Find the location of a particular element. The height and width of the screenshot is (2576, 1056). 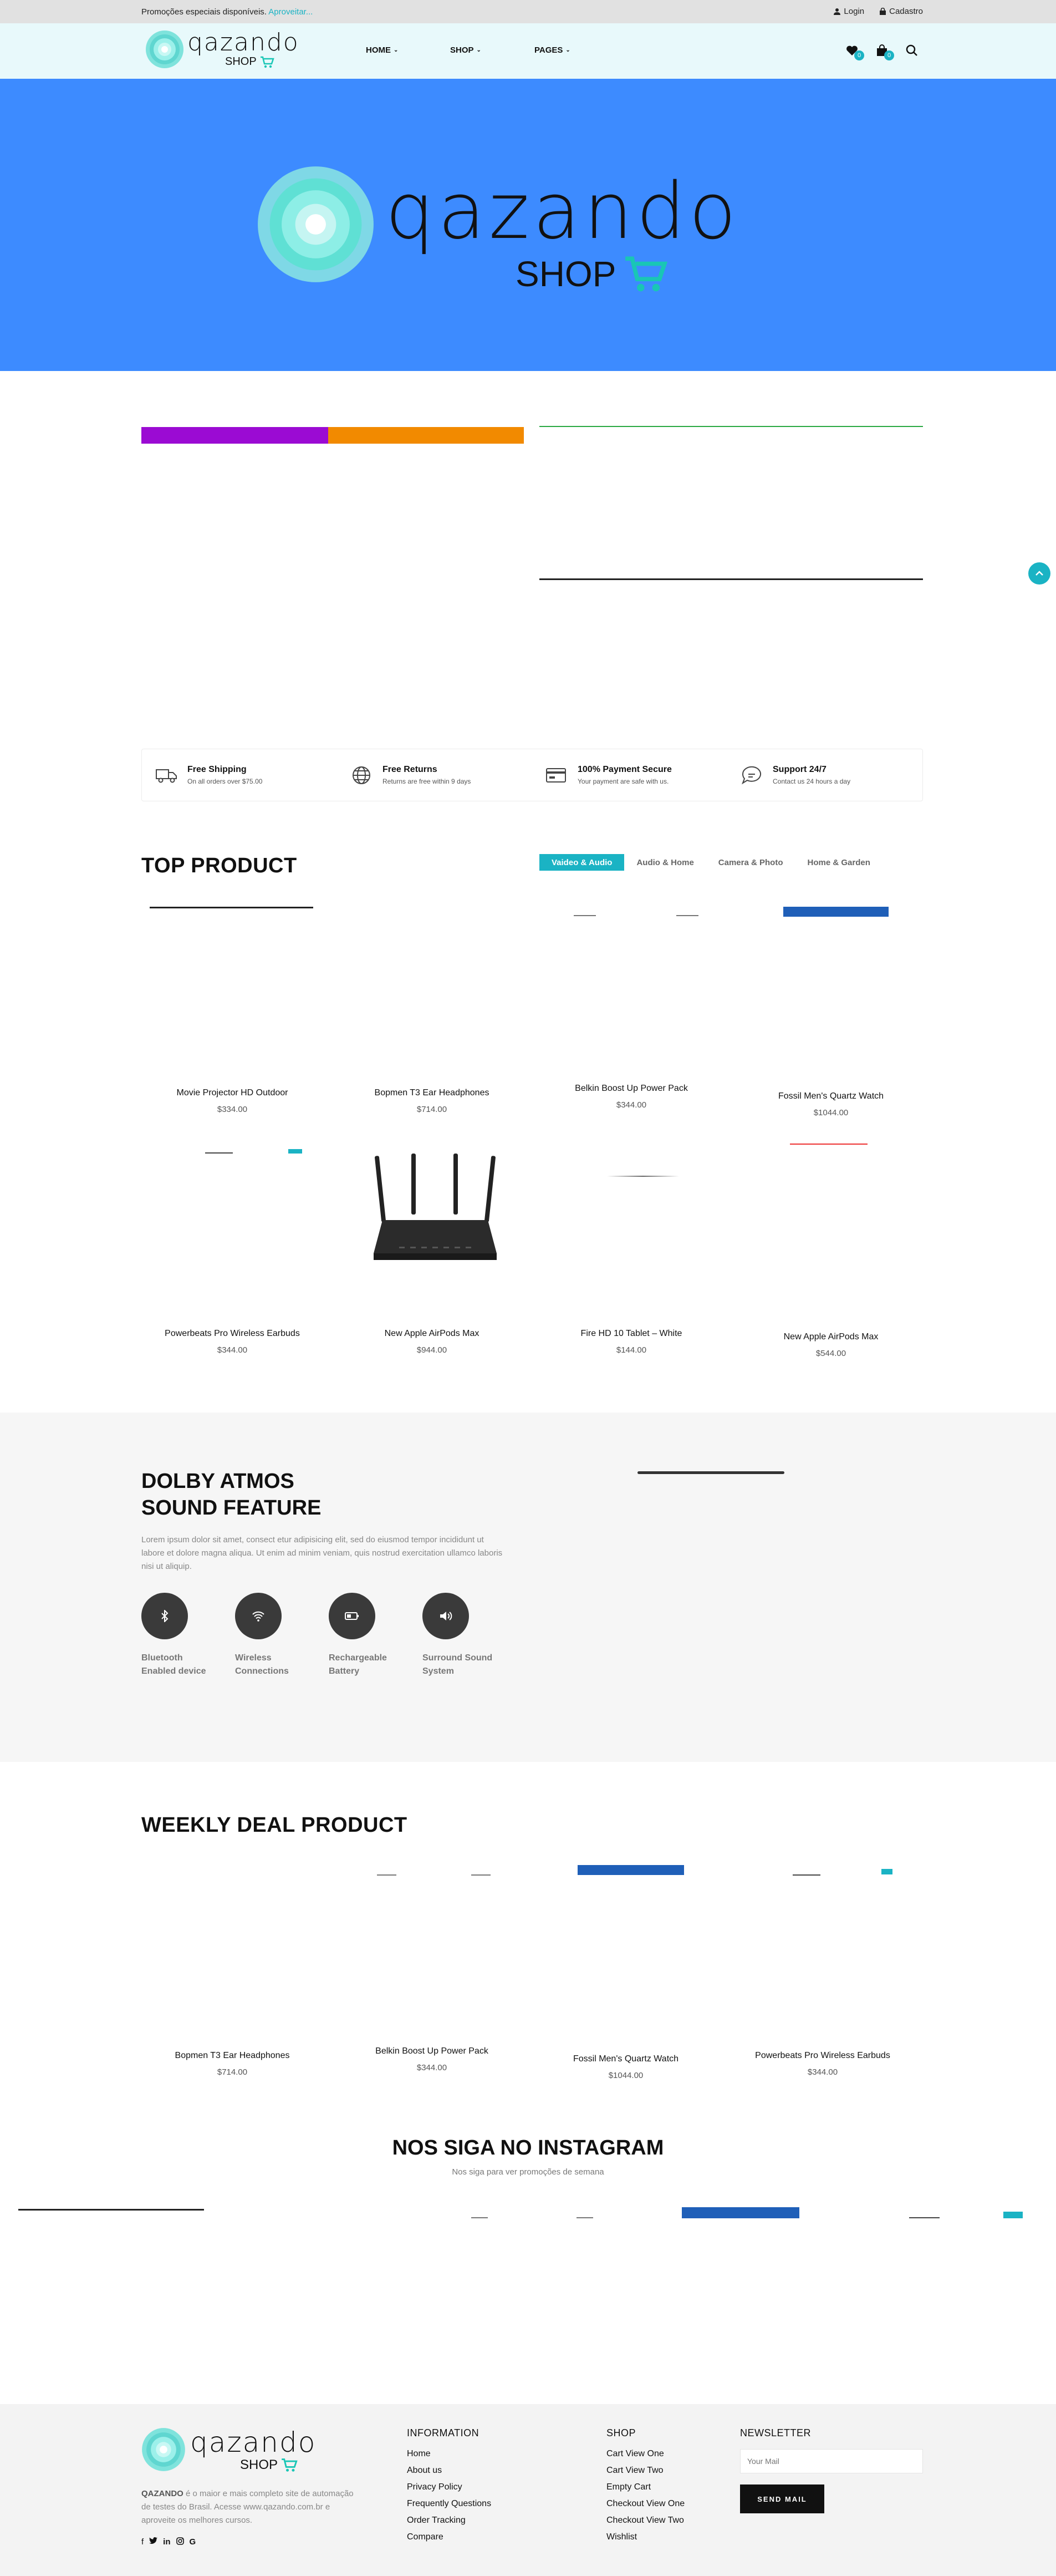

nav-shop: SHOP ⌄ is located at coordinates (492, 50).